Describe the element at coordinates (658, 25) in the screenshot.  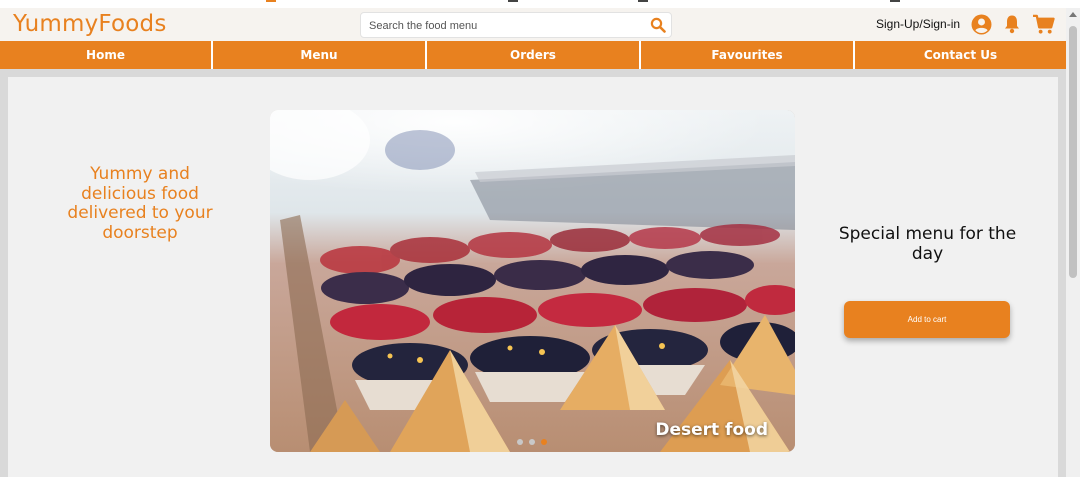
I see `search-icon` at that location.